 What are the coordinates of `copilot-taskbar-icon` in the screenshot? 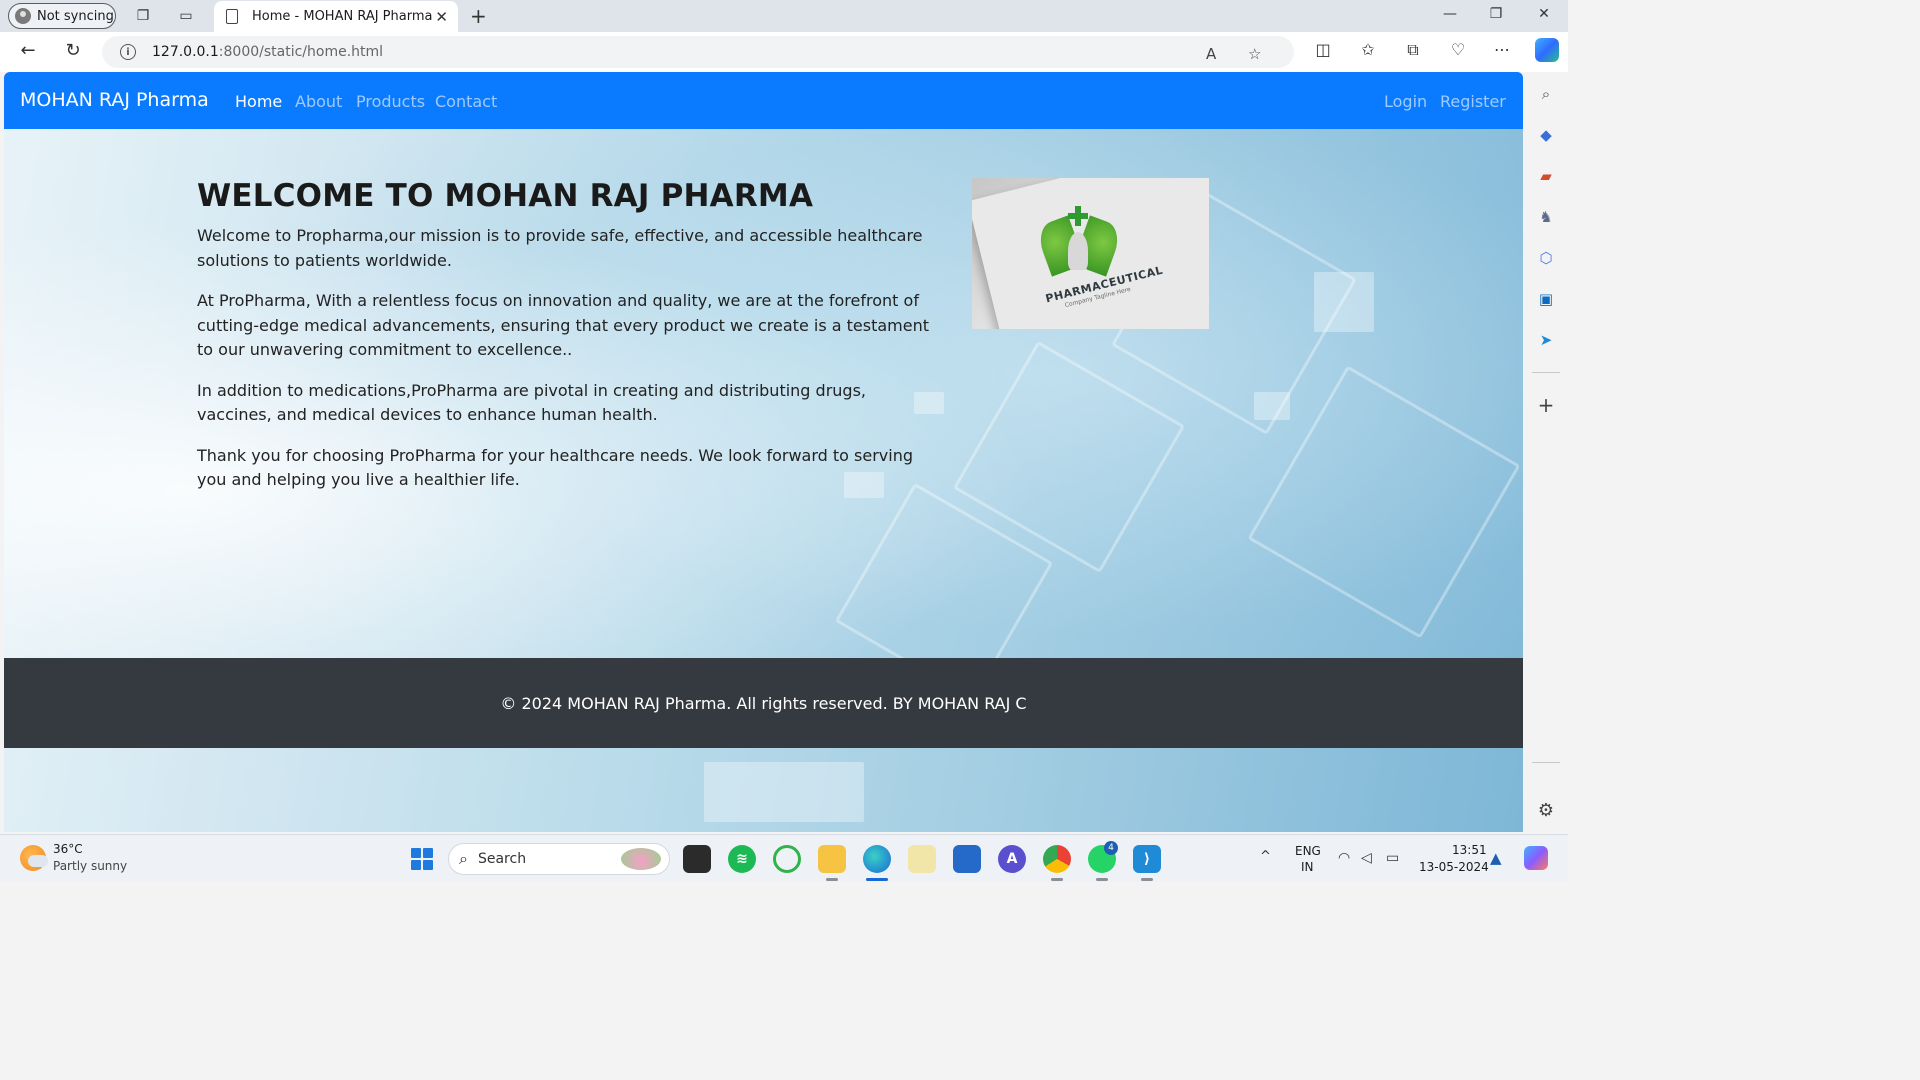 It's located at (1536, 858).